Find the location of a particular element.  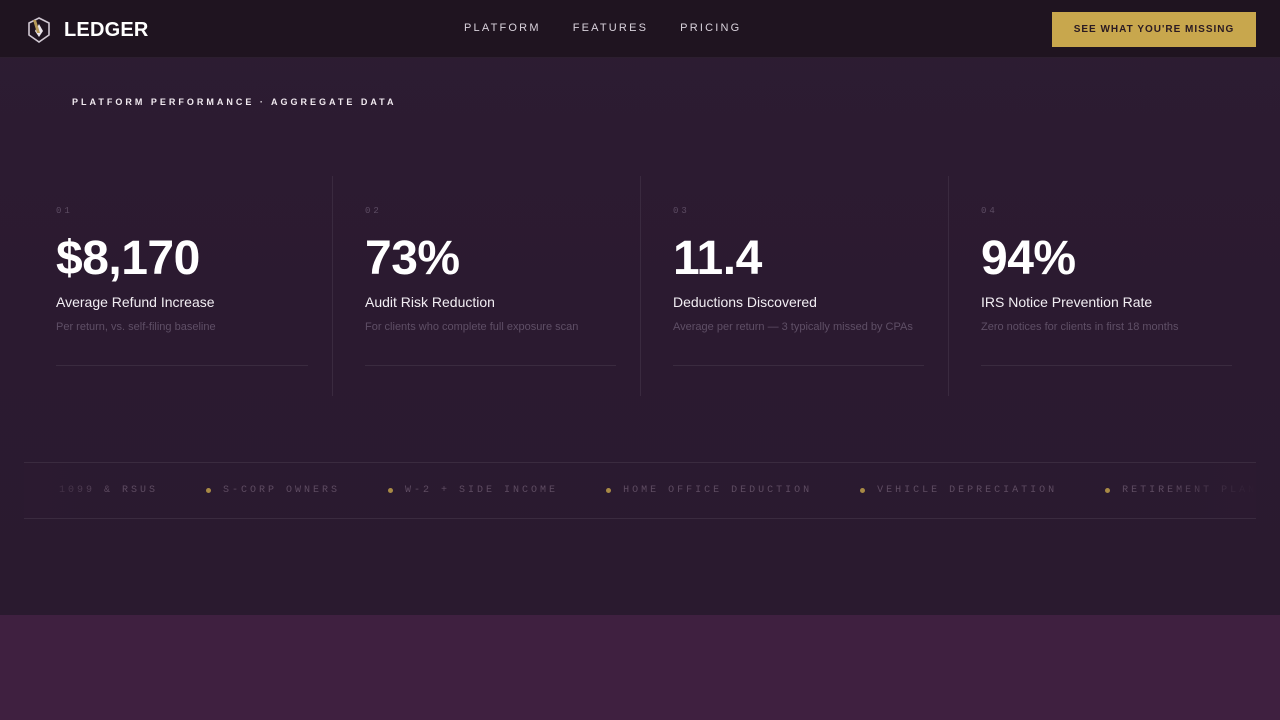

see-what-youre-missing-button: SEE WHAT YOU'RE MISSING is located at coordinates (1154, 29).